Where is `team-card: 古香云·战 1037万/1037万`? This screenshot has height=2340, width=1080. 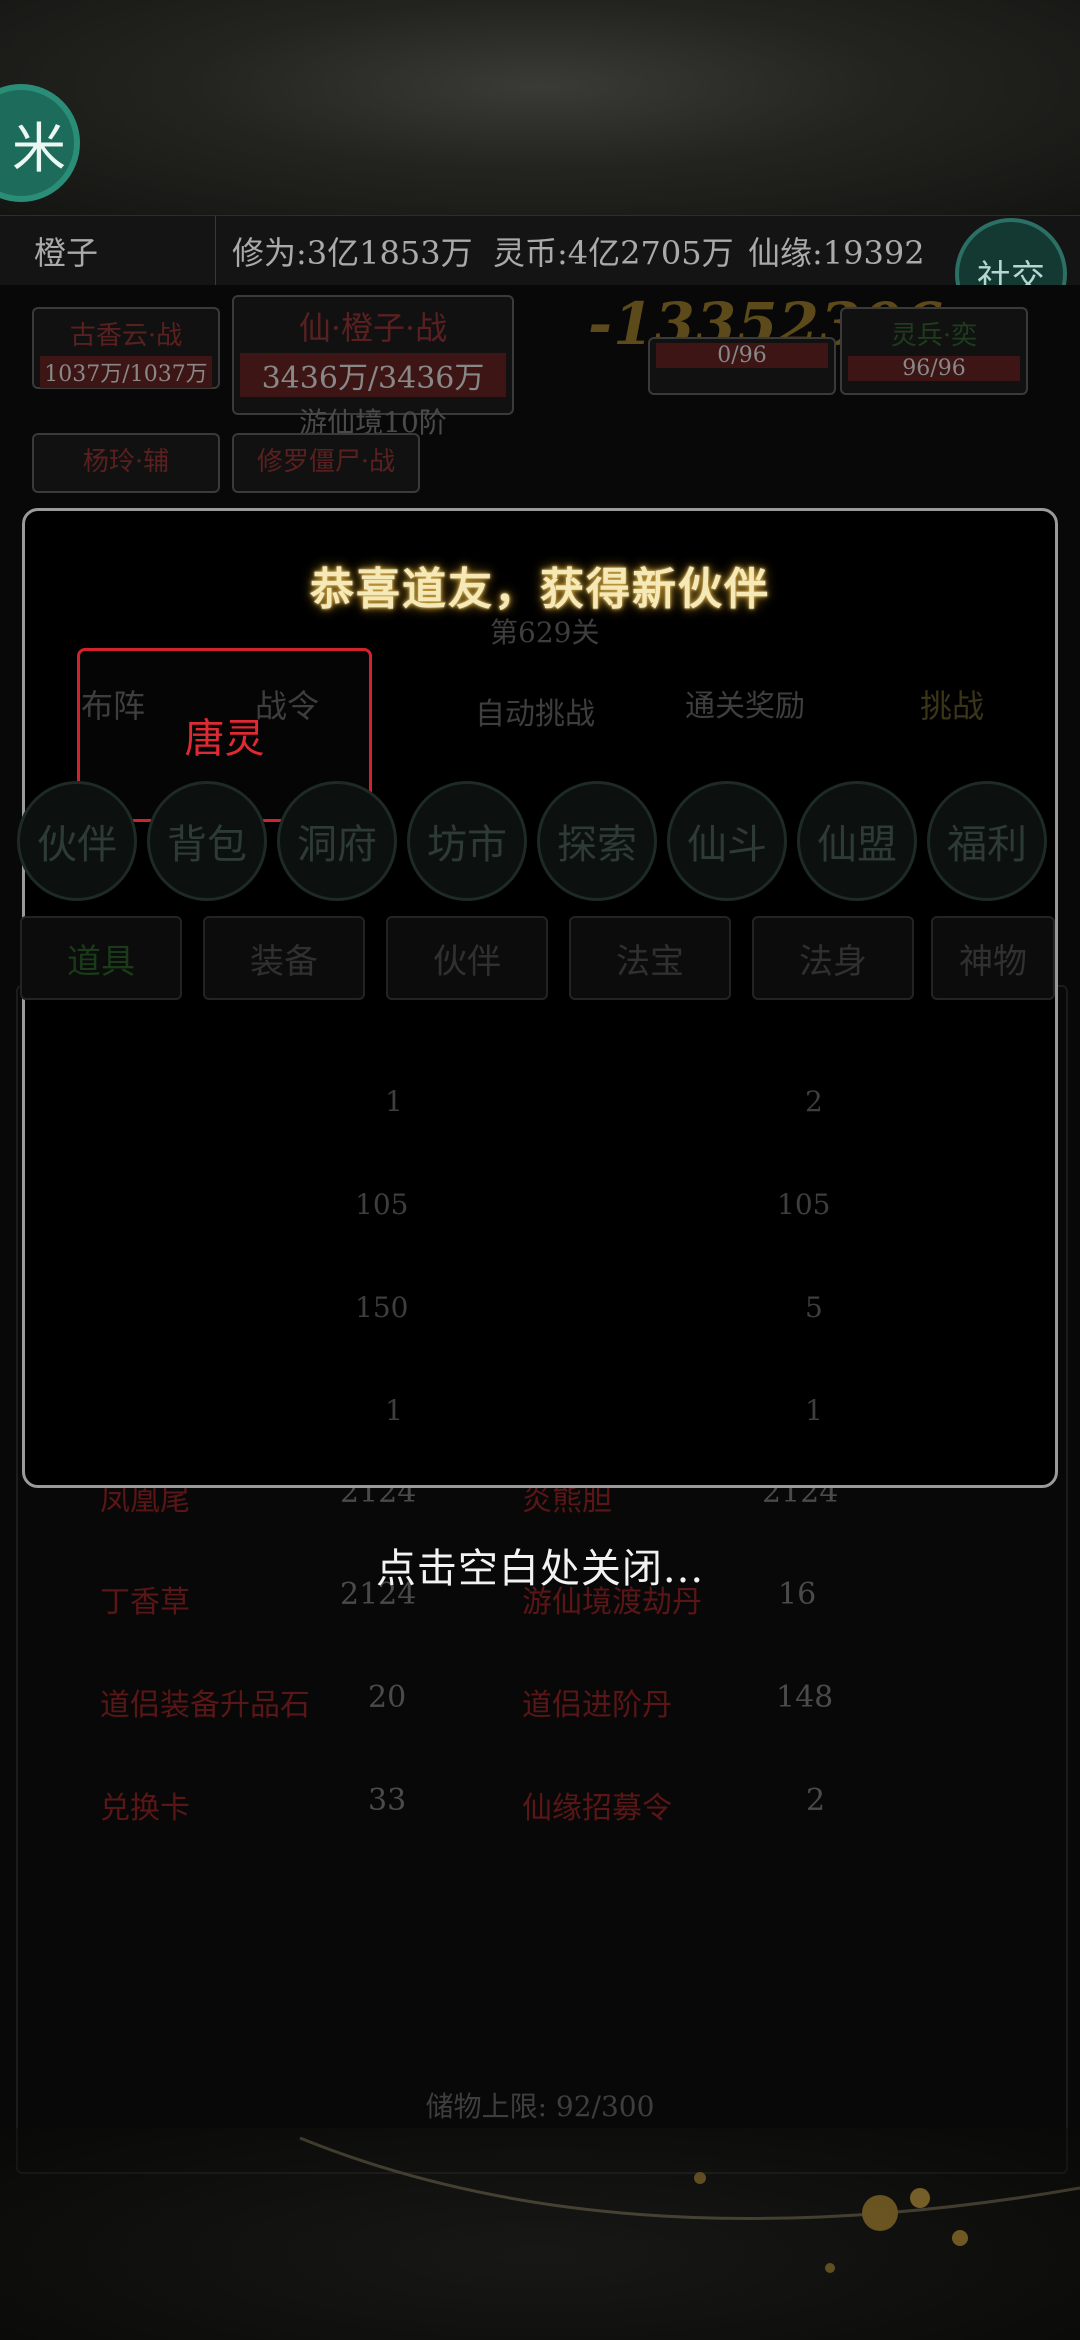
team-card: 古香云·战 1037万/1037万 is located at coordinates (126, 348).